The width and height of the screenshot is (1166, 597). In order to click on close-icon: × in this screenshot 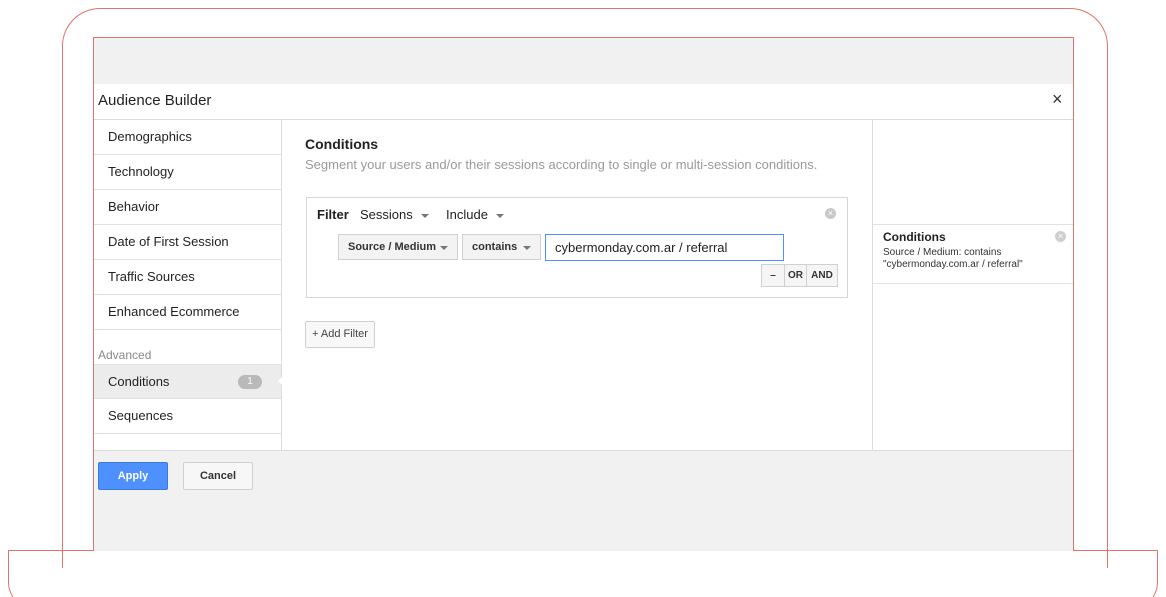, I will do `click(1057, 99)`.